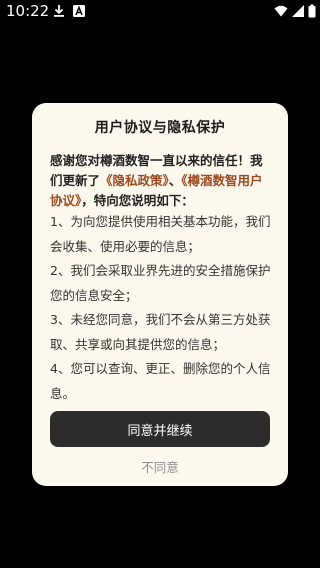 The height and width of the screenshot is (568, 320). Describe the element at coordinates (28, 11) in the screenshot. I see `status-time: 10:22` at that location.